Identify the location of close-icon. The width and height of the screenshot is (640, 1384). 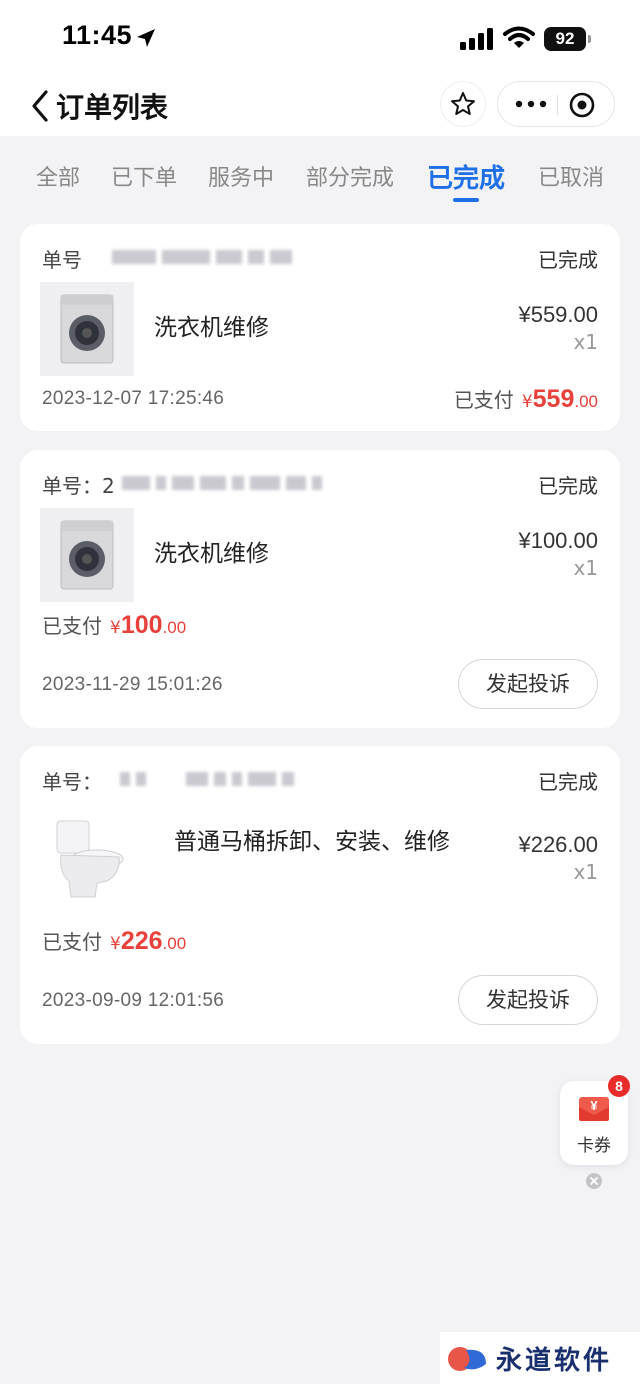
(594, 1181).